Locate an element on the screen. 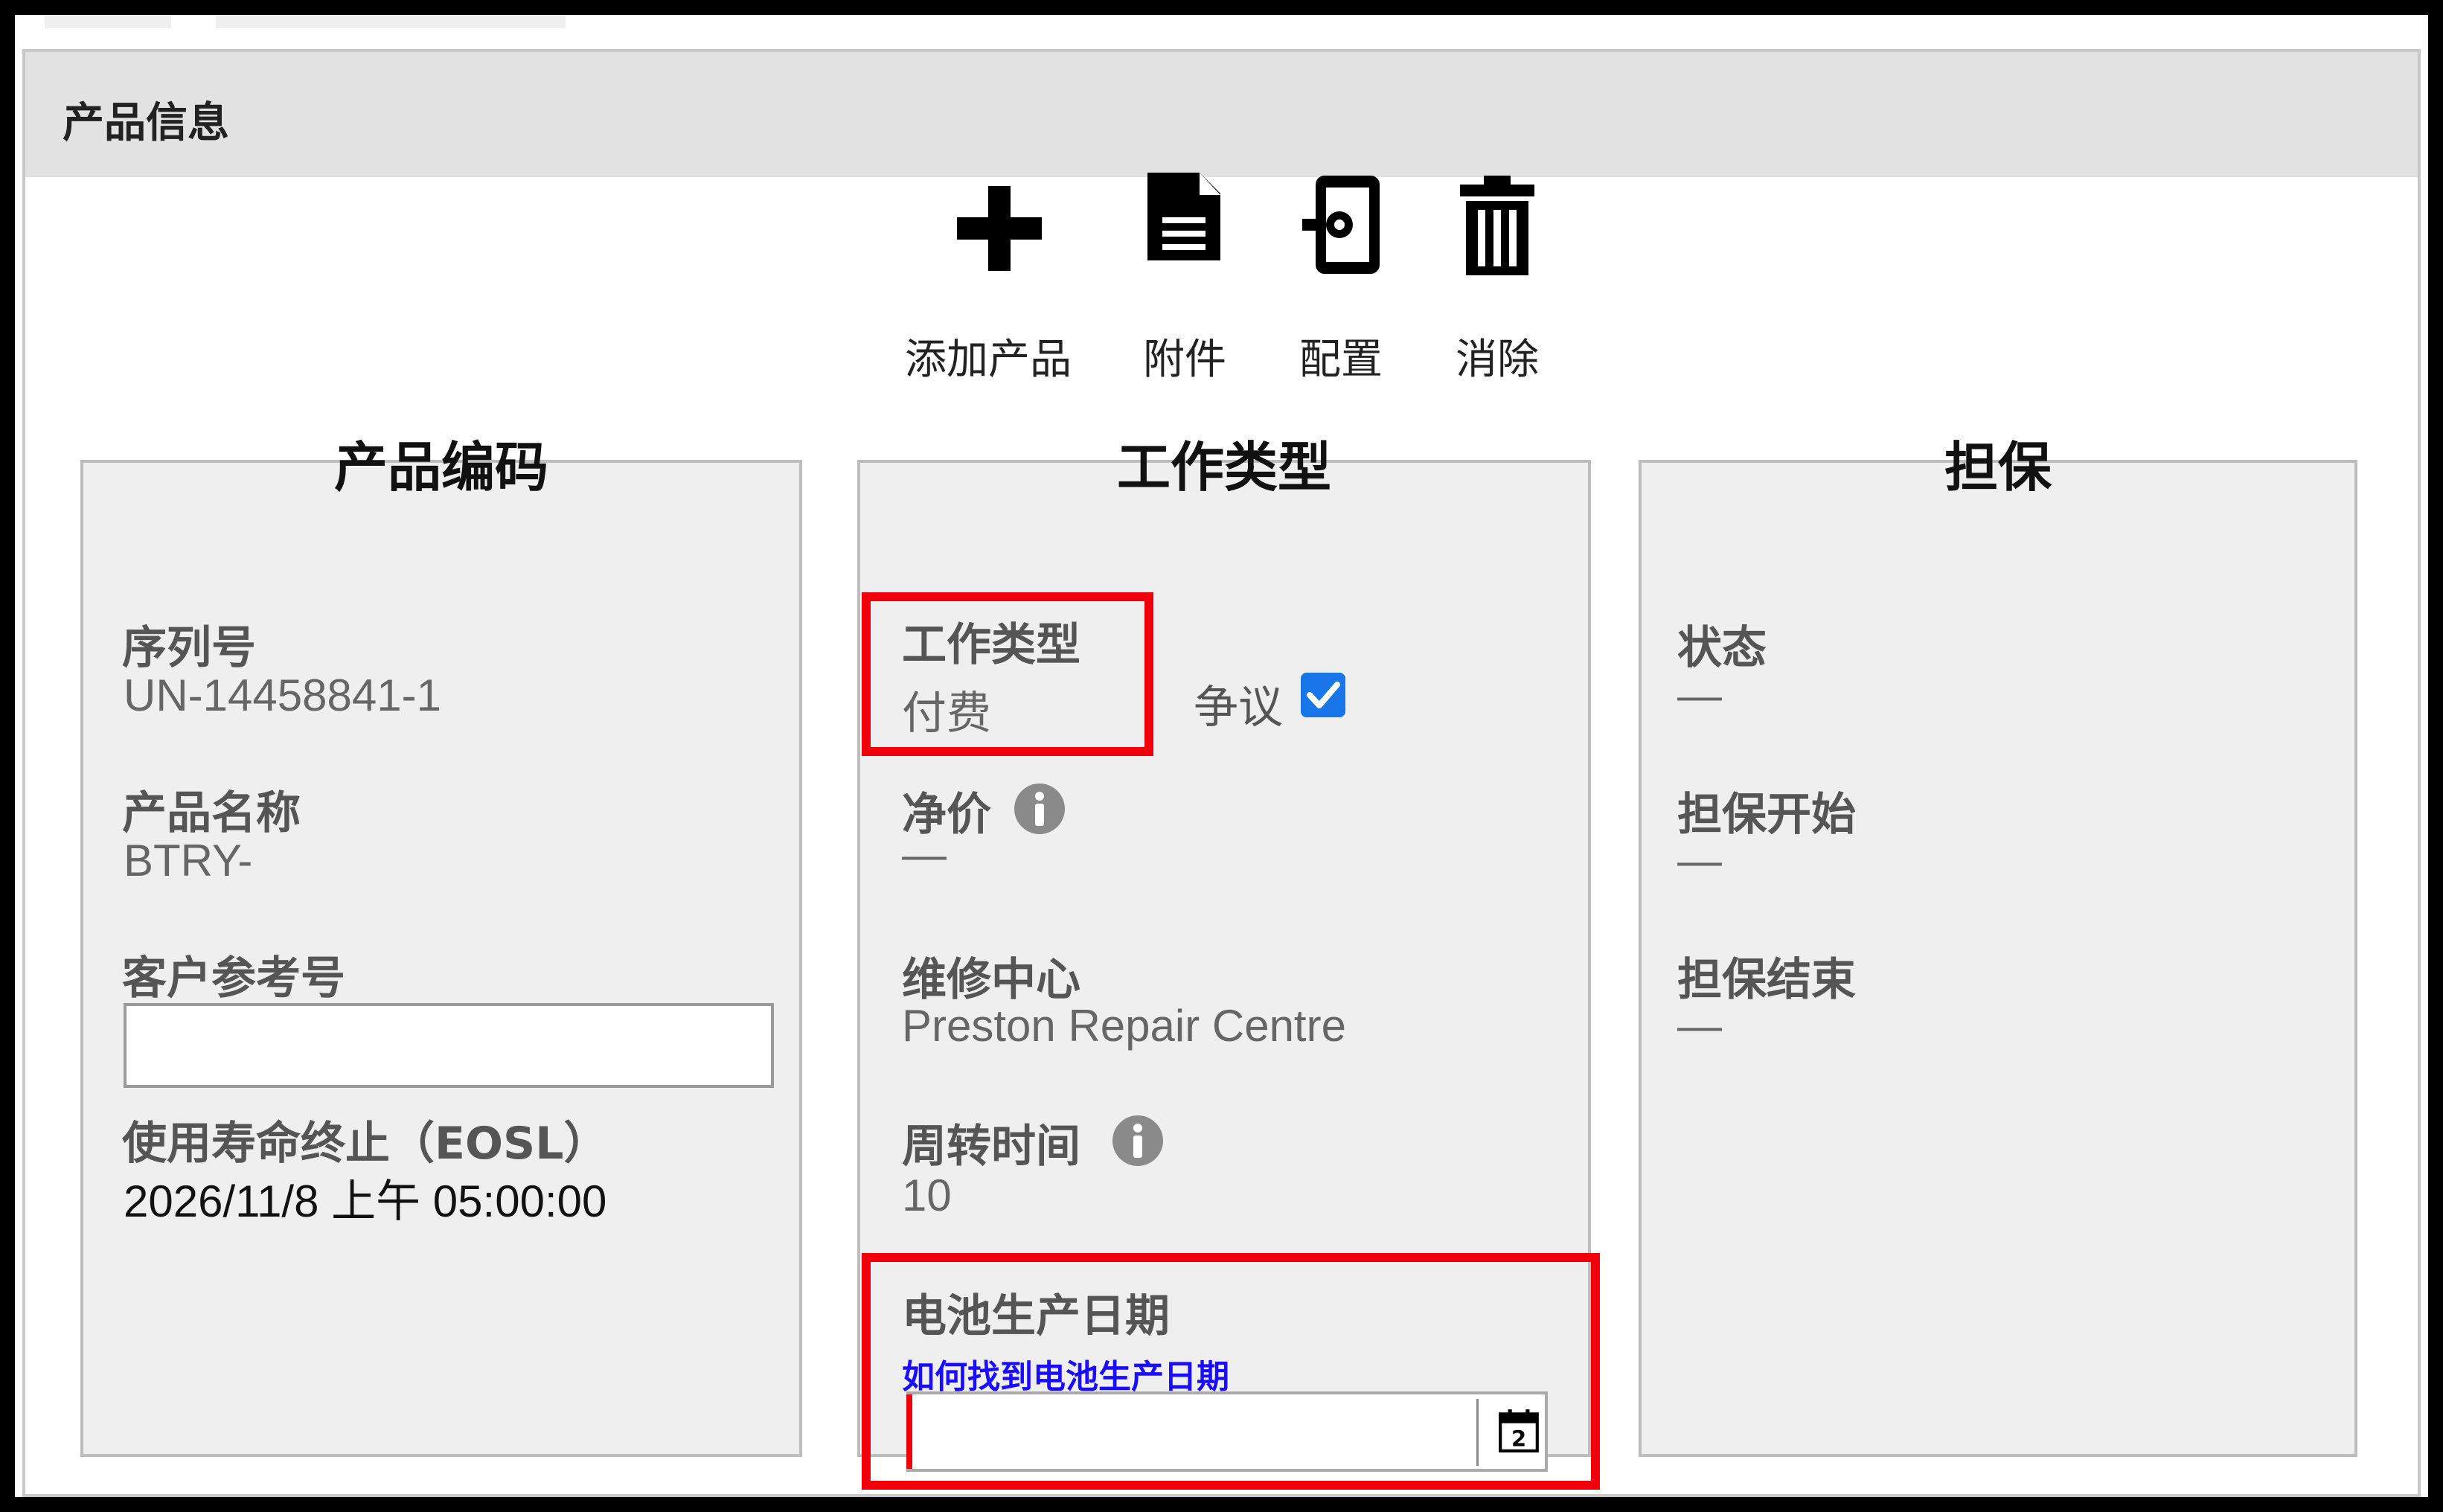 The image size is (2443, 1512). plus-icon is located at coordinates (999, 229).